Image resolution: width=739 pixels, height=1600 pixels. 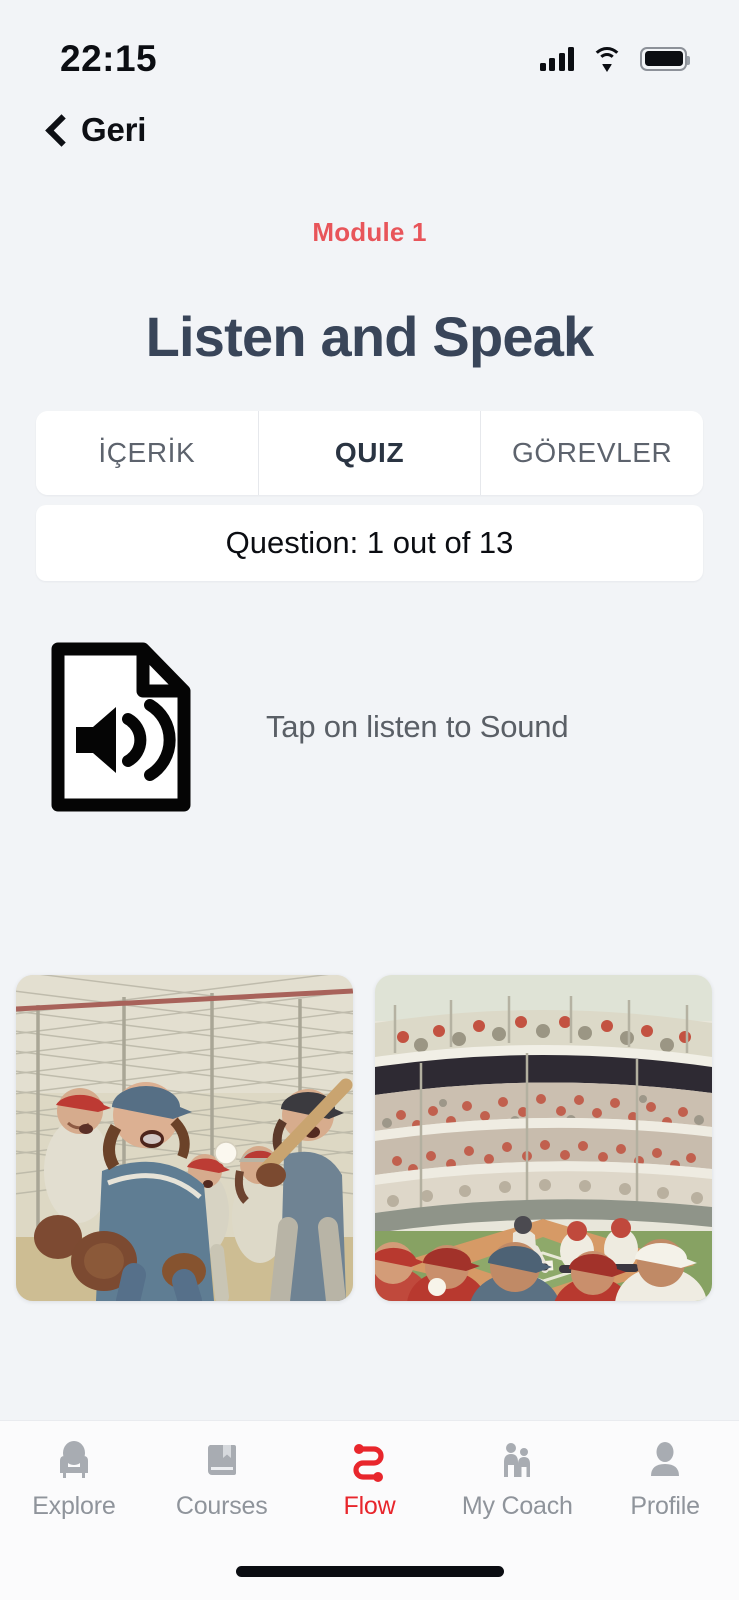 What do you see at coordinates (517, 1506) in the screenshot?
I see `nav-label-my-coach: My Coach` at bounding box center [517, 1506].